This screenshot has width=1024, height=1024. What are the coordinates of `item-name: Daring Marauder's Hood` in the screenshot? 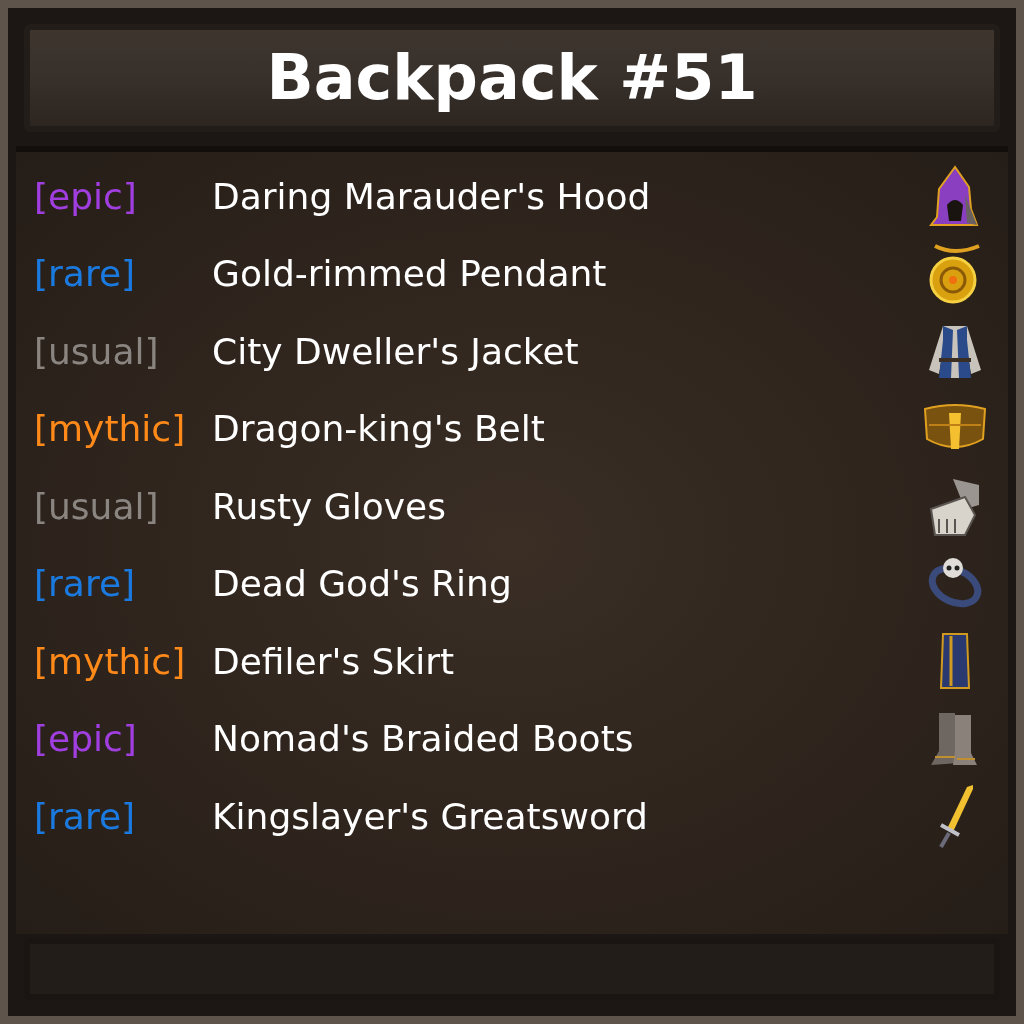 It's located at (566, 196).